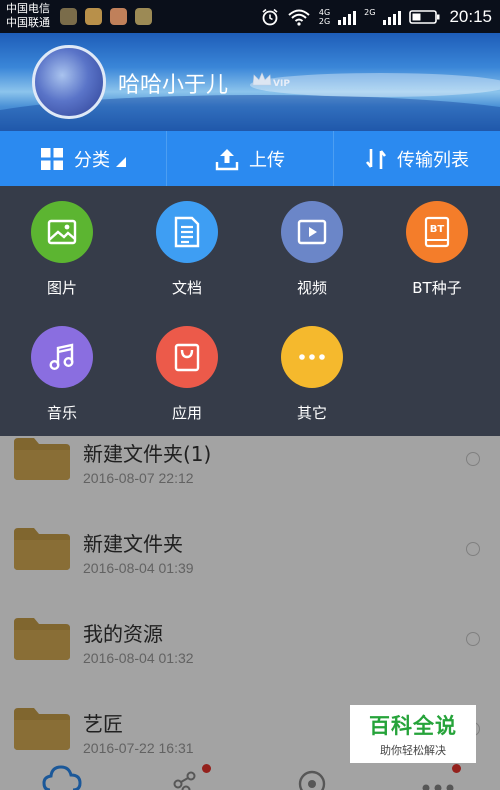 This screenshot has width=500, height=790. What do you see at coordinates (92, 160) in the screenshot?
I see `category-label: 分类` at bounding box center [92, 160].